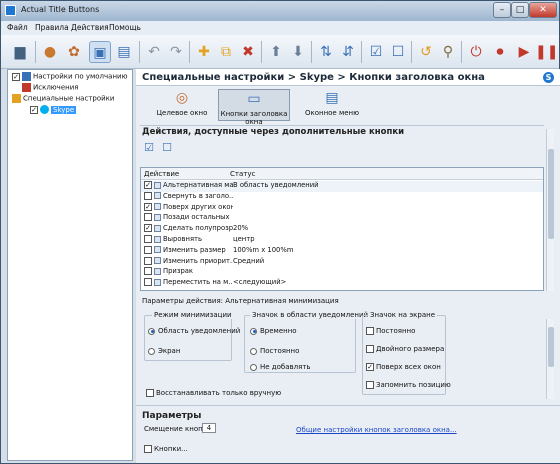  Describe the element at coordinates (280, 11) in the screenshot. I see `title-bar: Actual Title Buttons – □ ✕` at that location.